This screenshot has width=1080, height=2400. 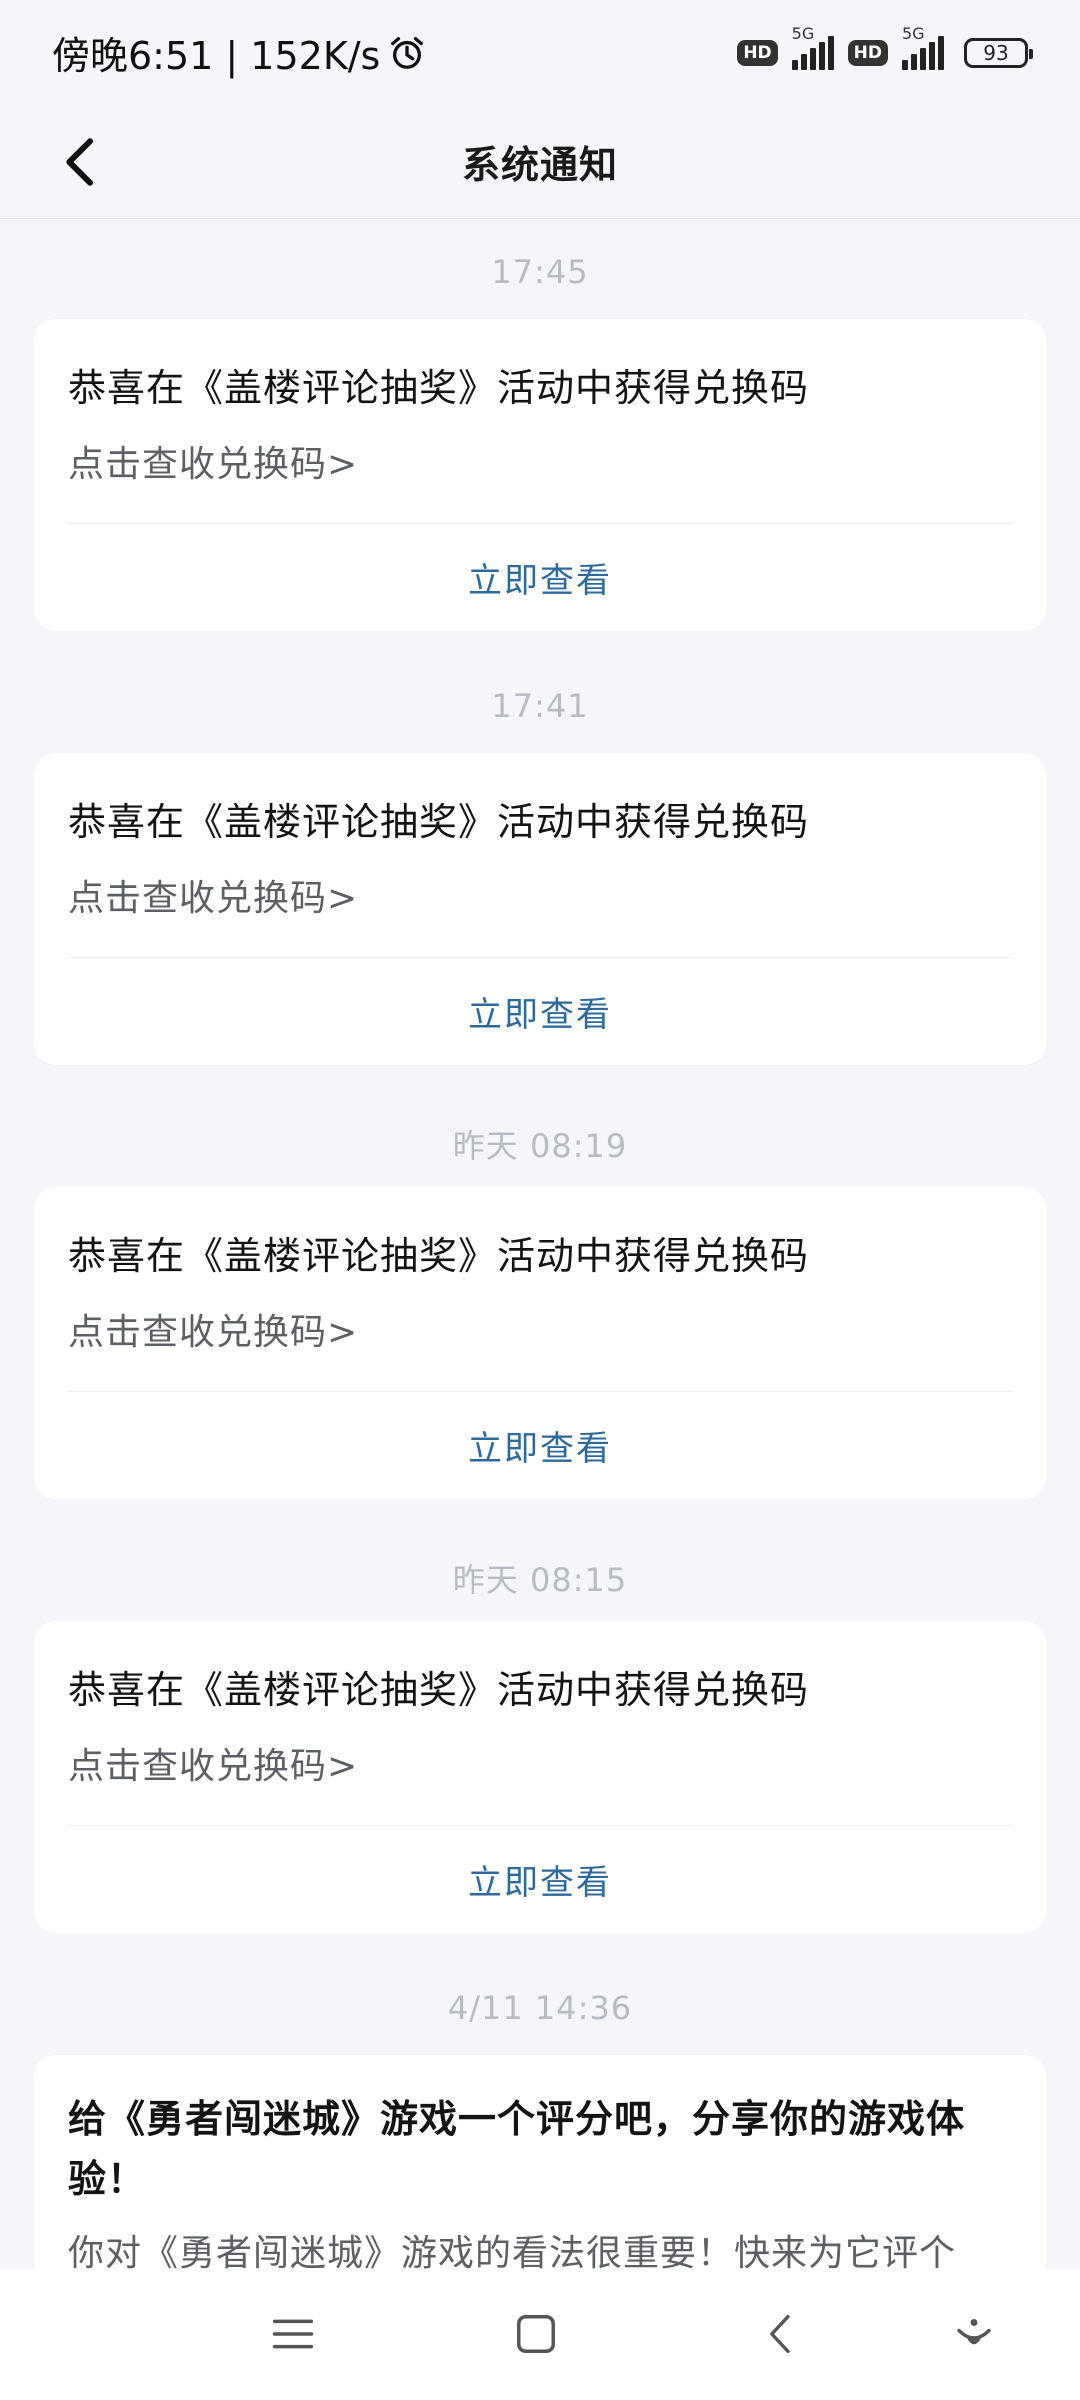 I want to click on square-home-icon, so click(x=536, y=2334).